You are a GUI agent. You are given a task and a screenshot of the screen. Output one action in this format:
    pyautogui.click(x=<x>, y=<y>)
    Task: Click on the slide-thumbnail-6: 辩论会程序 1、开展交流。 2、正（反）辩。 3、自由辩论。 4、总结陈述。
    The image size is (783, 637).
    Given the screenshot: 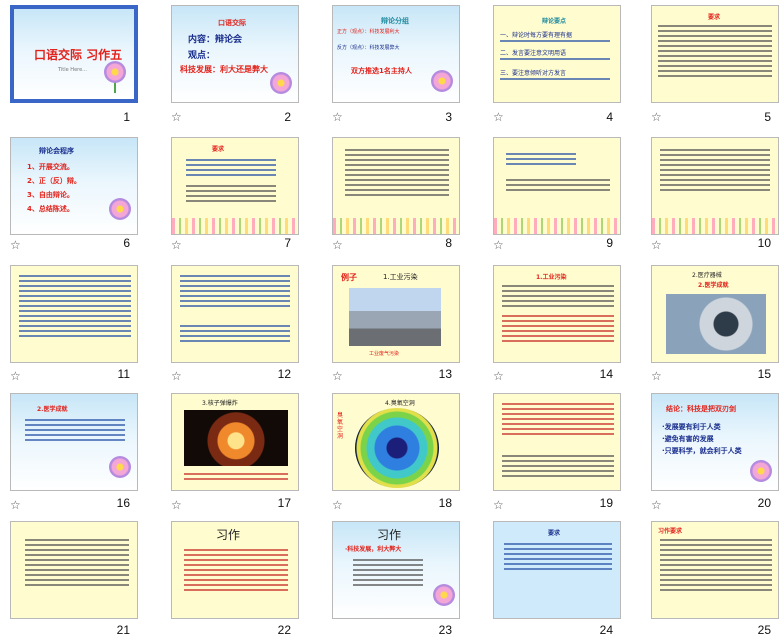 What is the action you would take?
    pyautogui.click(x=74, y=186)
    